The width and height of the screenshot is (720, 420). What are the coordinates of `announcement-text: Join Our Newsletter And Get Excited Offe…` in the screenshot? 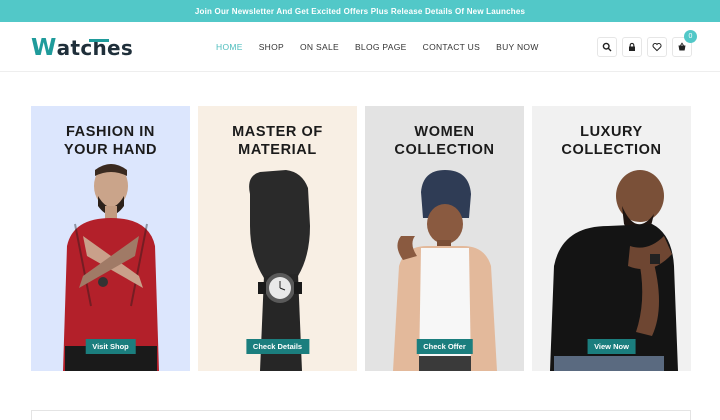 It's located at (360, 11).